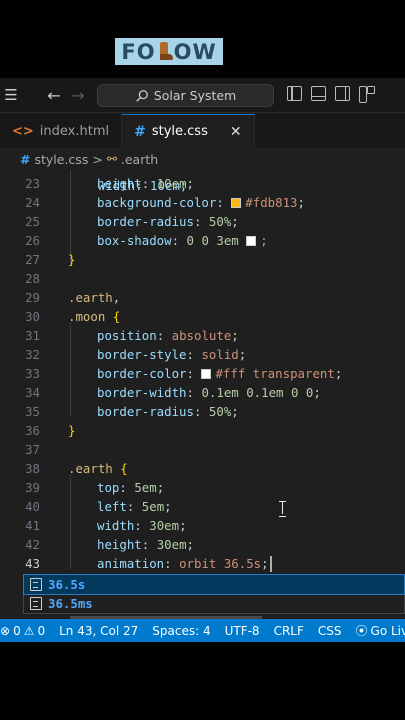  I want to click on warning-icon: ⚠, so click(29, 630).